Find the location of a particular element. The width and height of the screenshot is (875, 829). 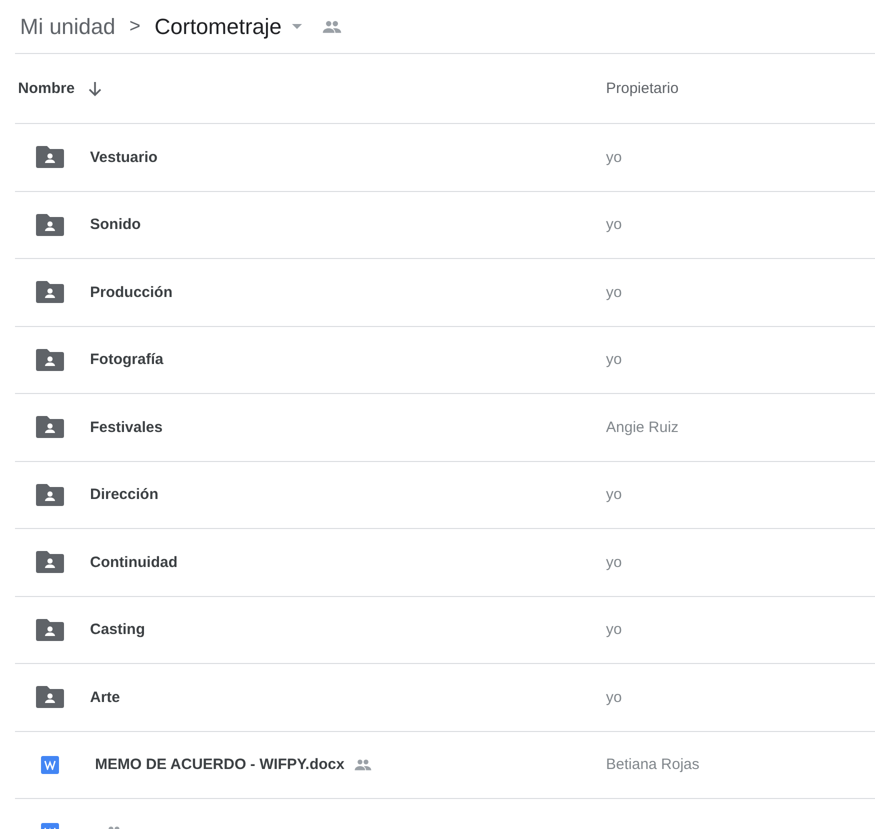

arrow-down-icon is located at coordinates (94, 88).